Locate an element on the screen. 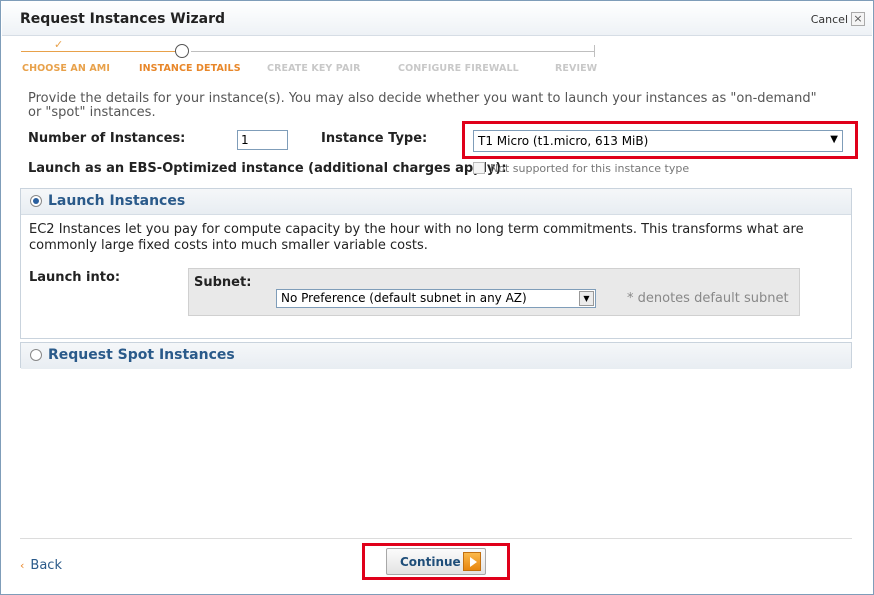 This screenshot has height=595, width=874. ebs-optimized-note: Not supported for this instance type is located at coordinates (590, 168).